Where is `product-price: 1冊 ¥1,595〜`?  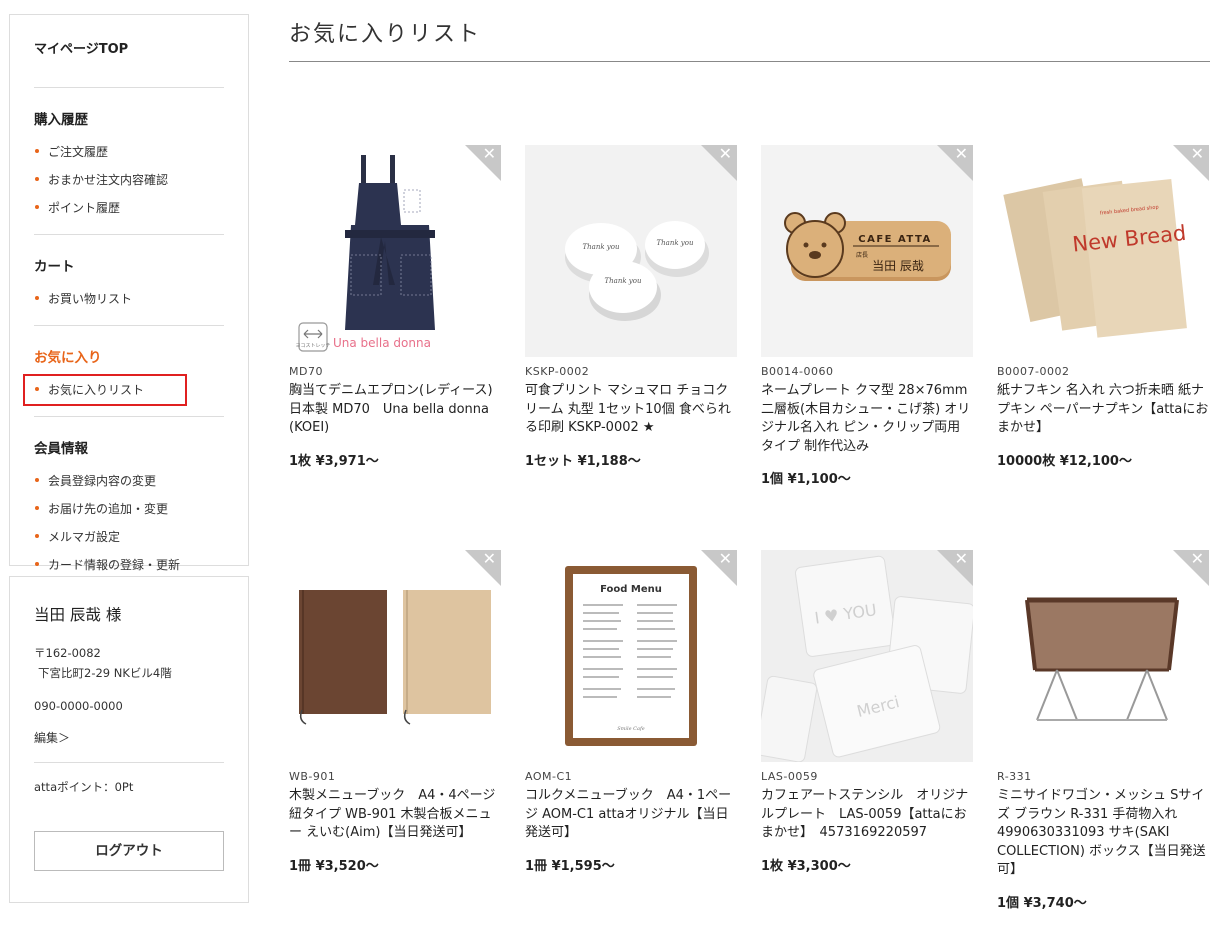
product-price: 1冊 ¥1,595〜 is located at coordinates (570, 866).